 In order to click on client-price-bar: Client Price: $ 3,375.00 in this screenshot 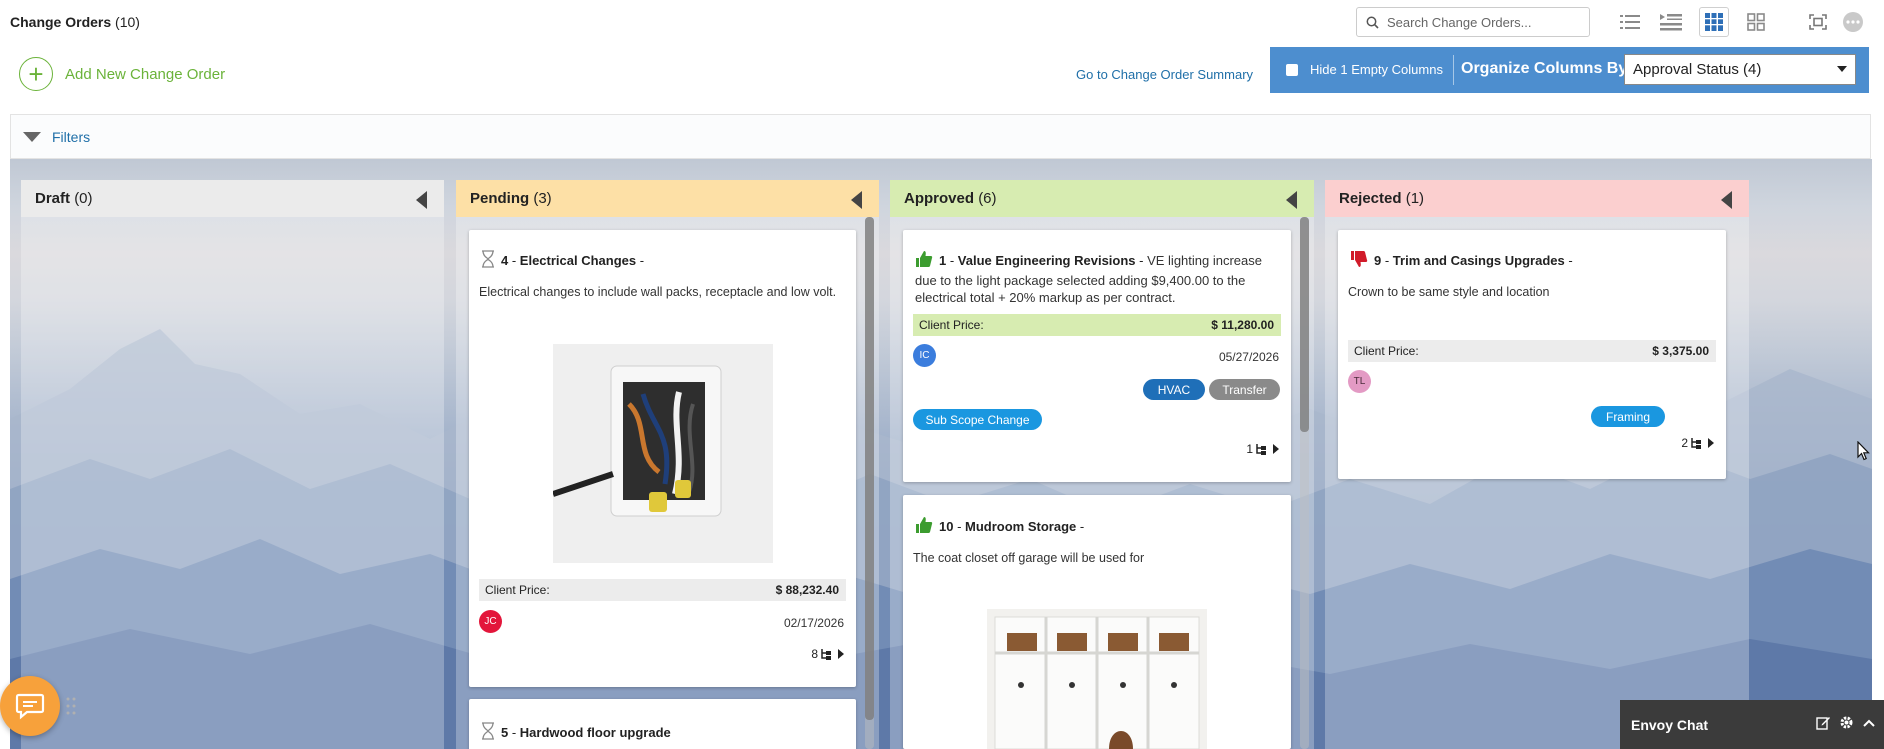, I will do `click(1532, 351)`.